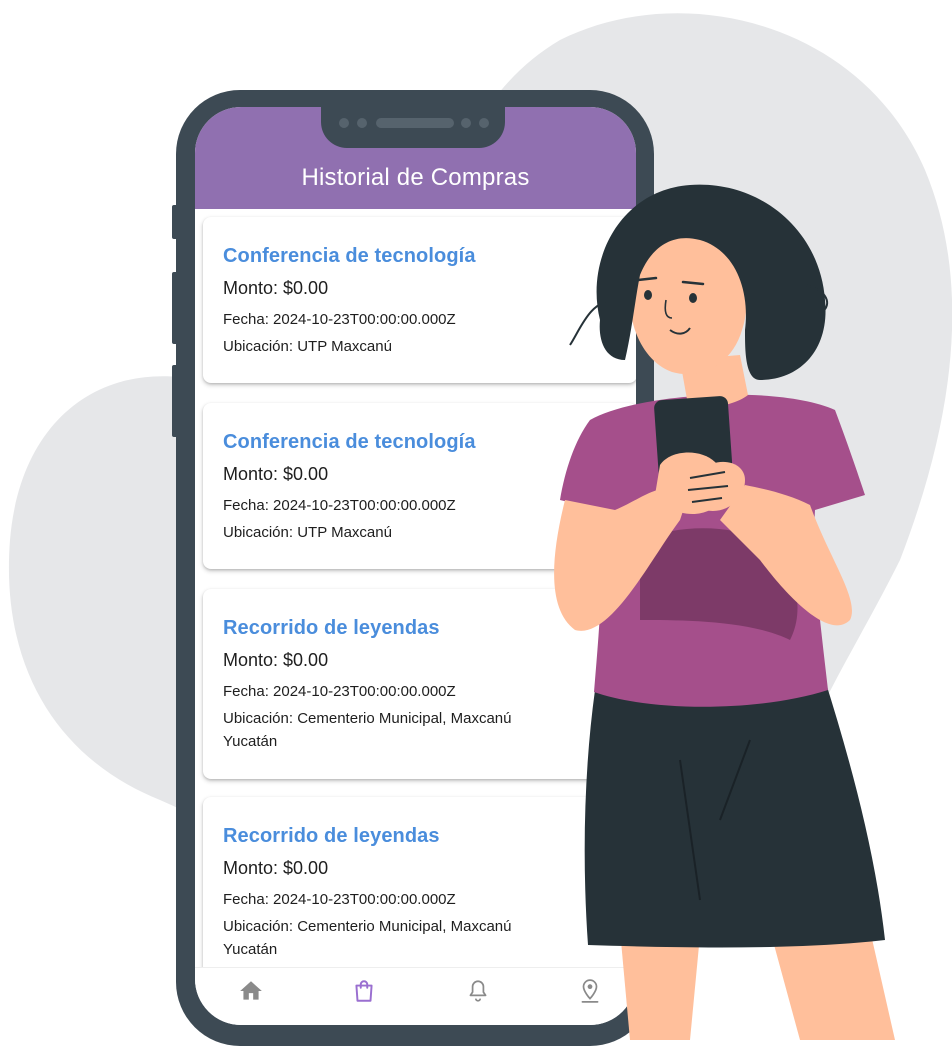  I want to click on home-icon, so click(251, 990).